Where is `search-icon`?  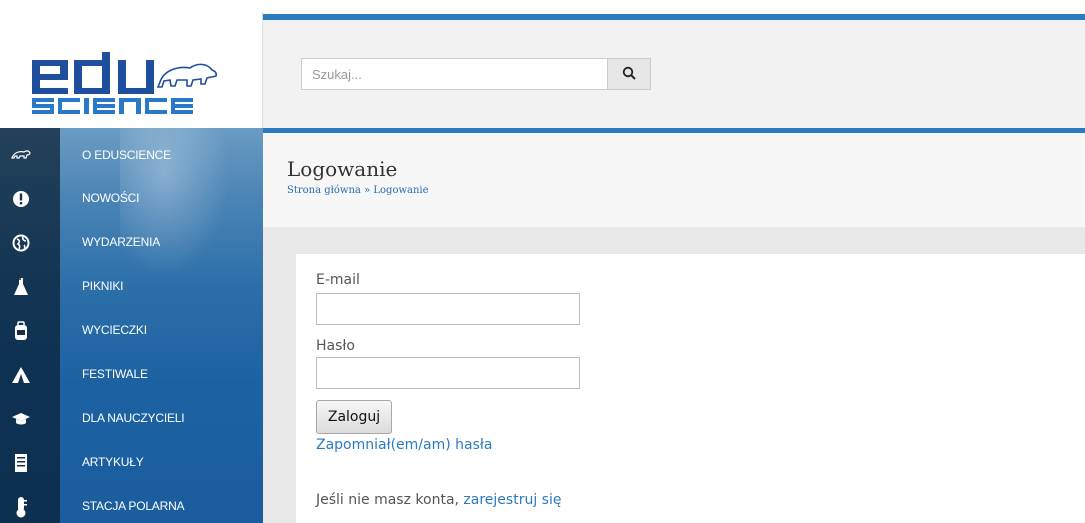 search-icon is located at coordinates (629, 74).